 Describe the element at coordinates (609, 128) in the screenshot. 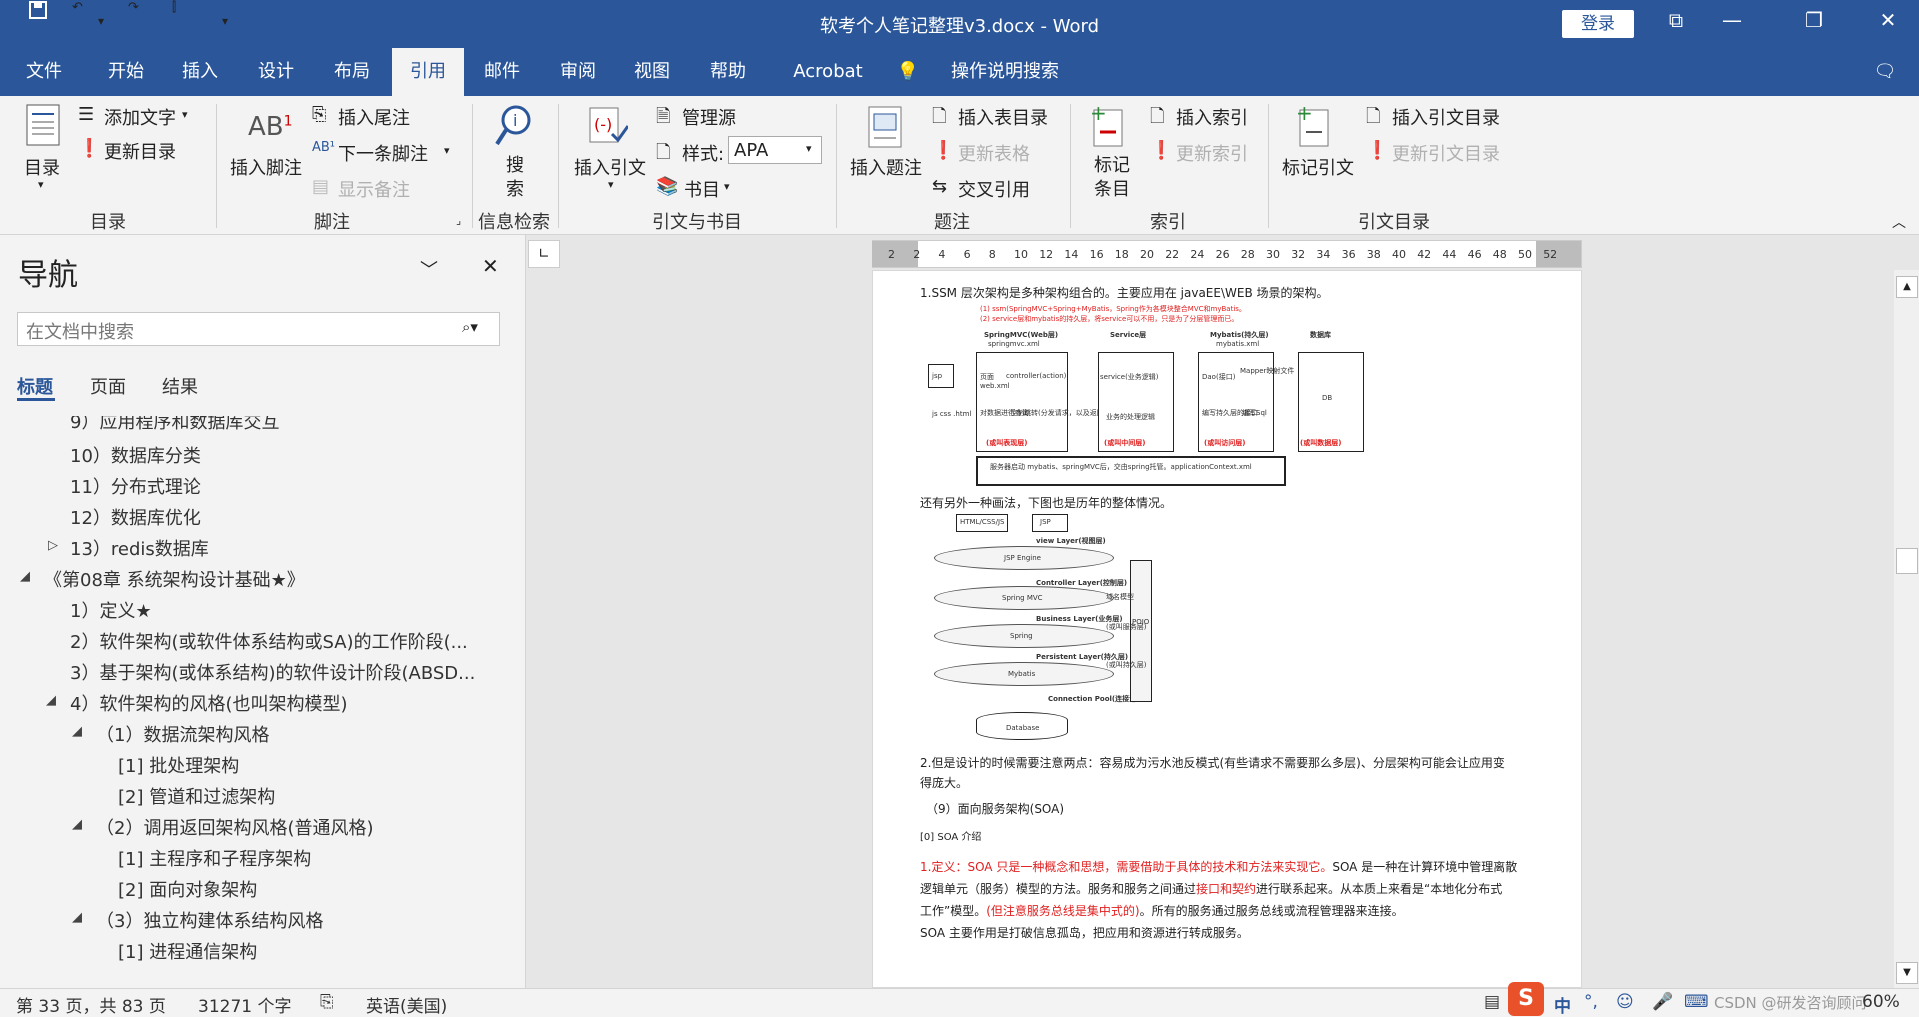

I see `insert-citation-icon: (-)` at that location.